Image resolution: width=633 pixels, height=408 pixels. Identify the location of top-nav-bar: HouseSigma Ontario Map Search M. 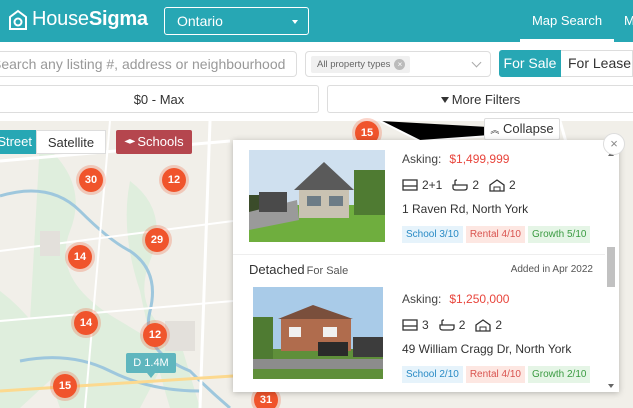
(316, 21).